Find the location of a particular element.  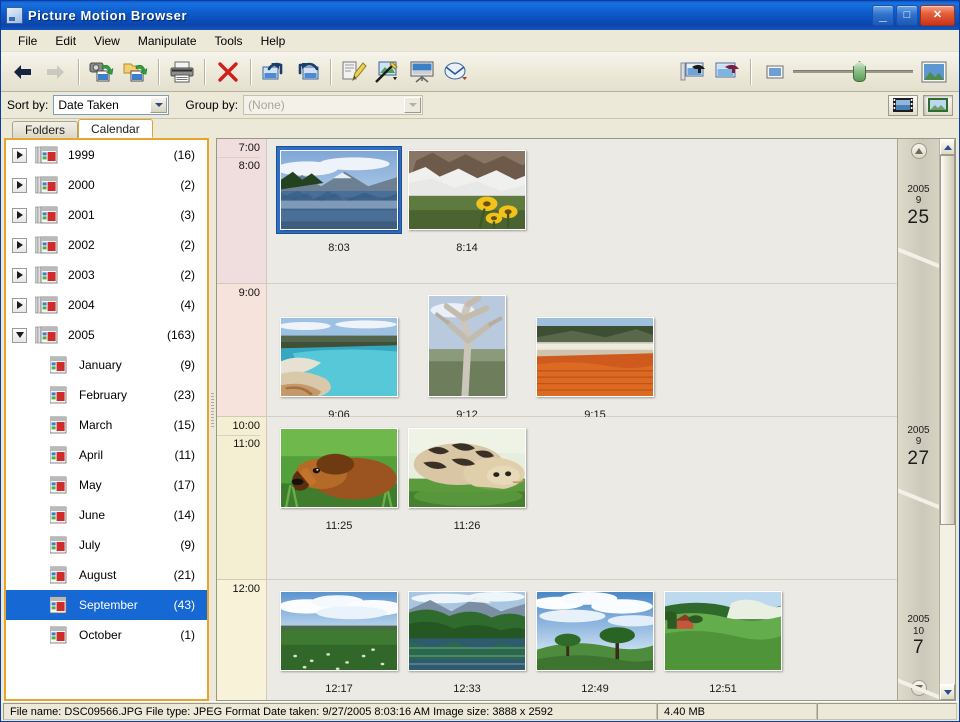

forward-arrow-icon is located at coordinates (55, 71).